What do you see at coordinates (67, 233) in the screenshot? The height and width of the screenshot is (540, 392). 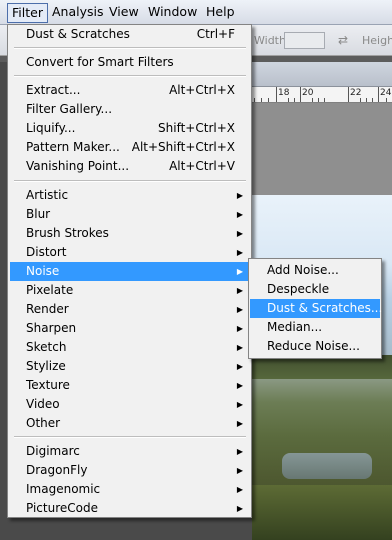 I see `menu-item-label: Brush Strokes` at bounding box center [67, 233].